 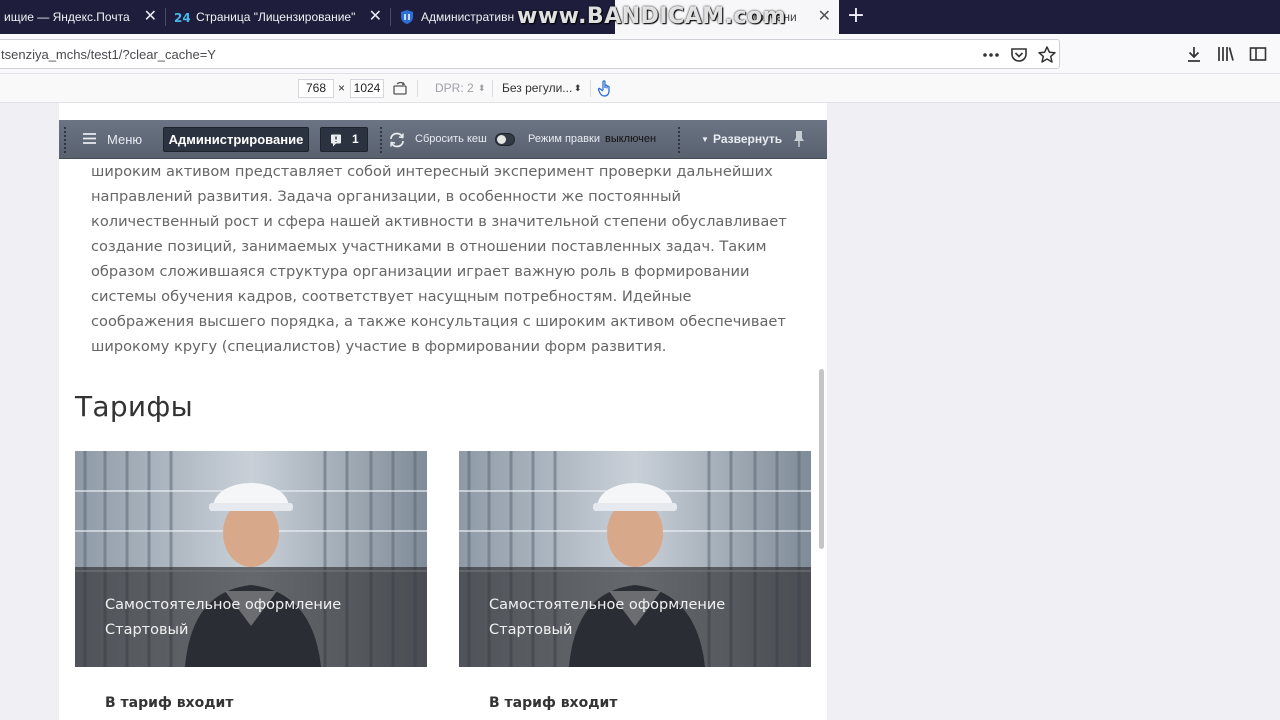 I want to click on library-icon, so click(x=1226, y=54).